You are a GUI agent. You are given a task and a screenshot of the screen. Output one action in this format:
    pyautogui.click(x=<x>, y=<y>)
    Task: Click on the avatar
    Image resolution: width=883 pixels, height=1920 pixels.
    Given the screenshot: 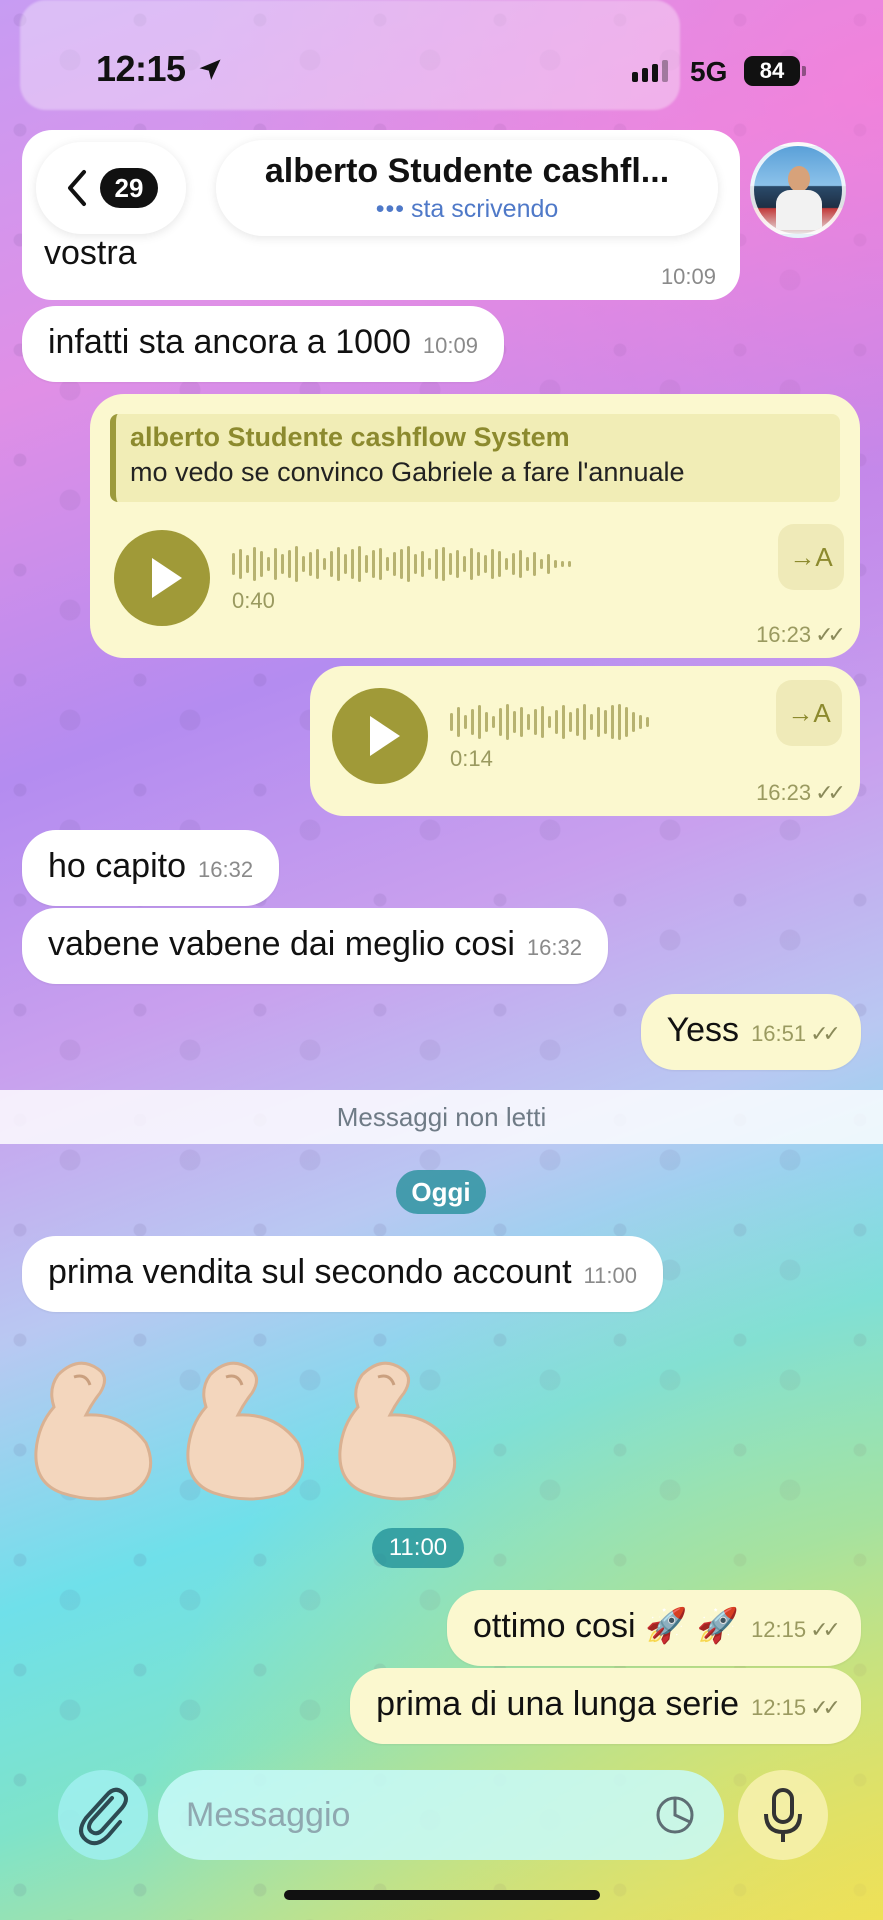 What is the action you would take?
    pyautogui.click(x=798, y=190)
    